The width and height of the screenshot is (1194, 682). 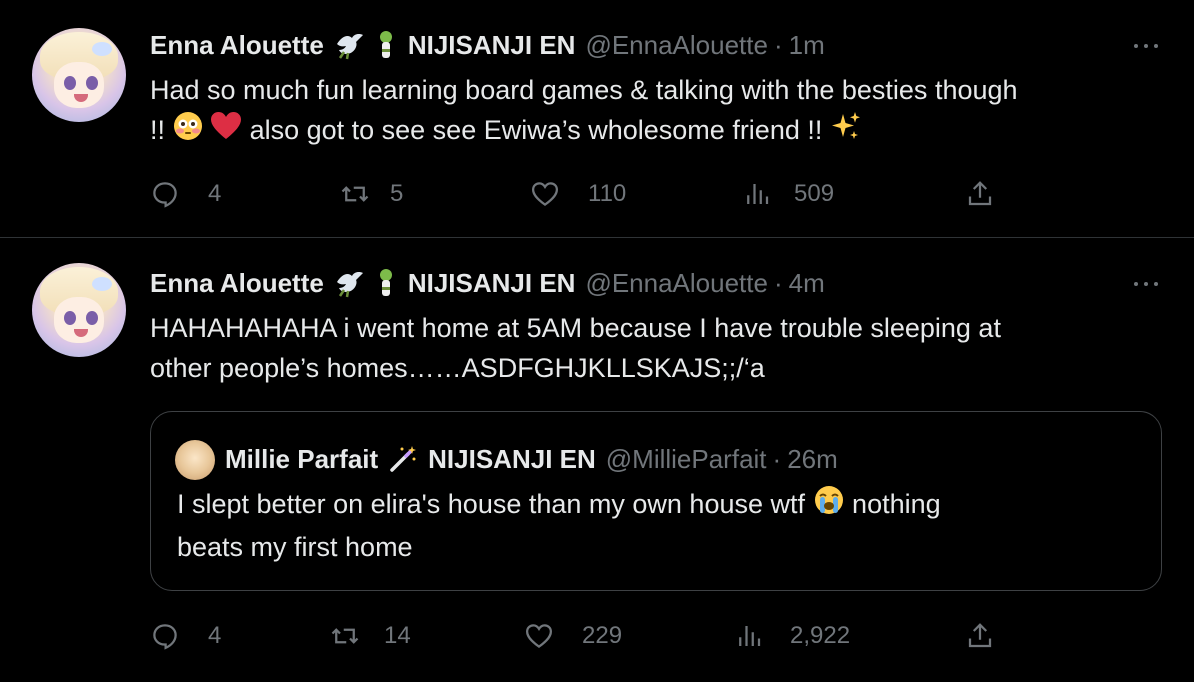 I want to click on quoted-org-label: NIJISANJI EN, so click(x=512, y=458).